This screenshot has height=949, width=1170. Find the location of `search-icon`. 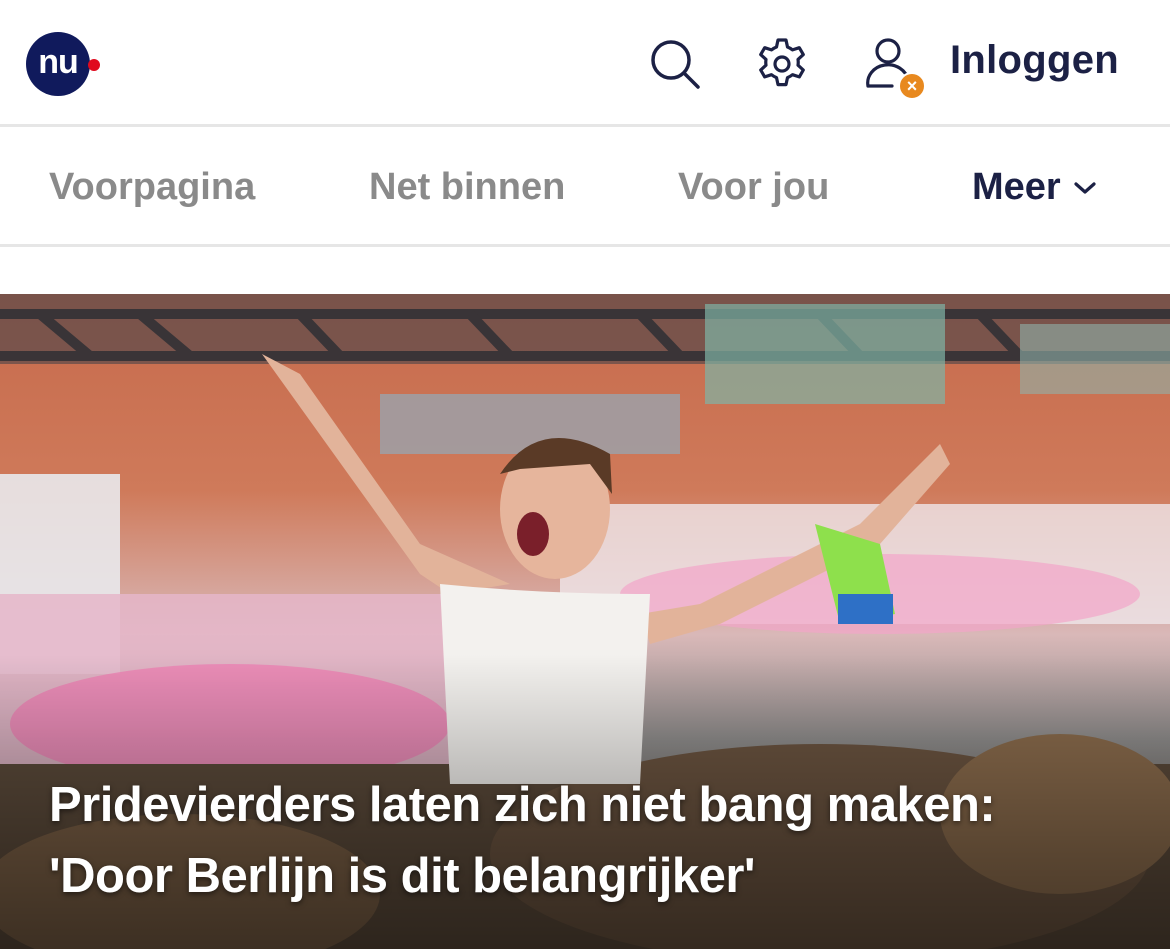

search-icon is located at coordinates (675, 64).